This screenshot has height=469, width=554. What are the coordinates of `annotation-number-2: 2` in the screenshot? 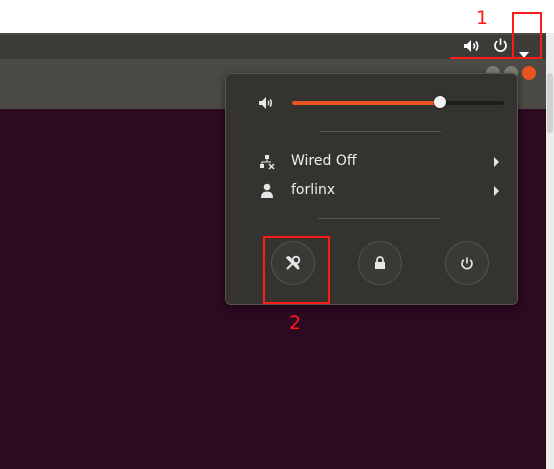 It's located at (295, 323).